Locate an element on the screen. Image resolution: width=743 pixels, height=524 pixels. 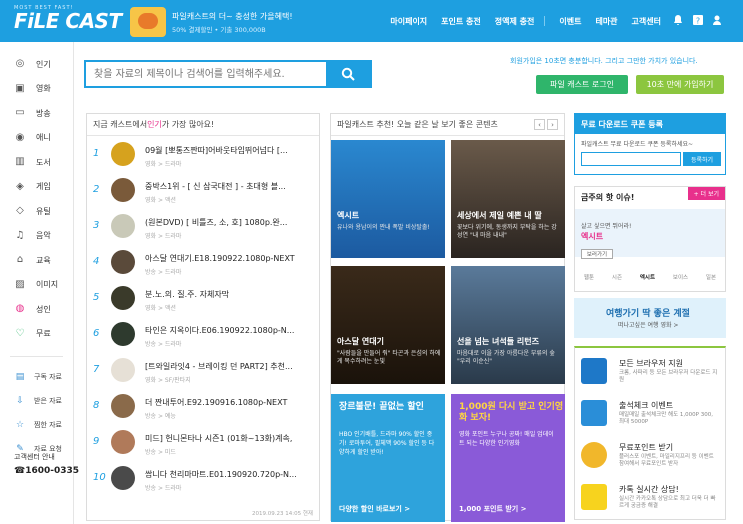
content-card: 엑시트 유나와 용남이의 짠내 폭발 비상탈출! is located at coordinates (388, 199).